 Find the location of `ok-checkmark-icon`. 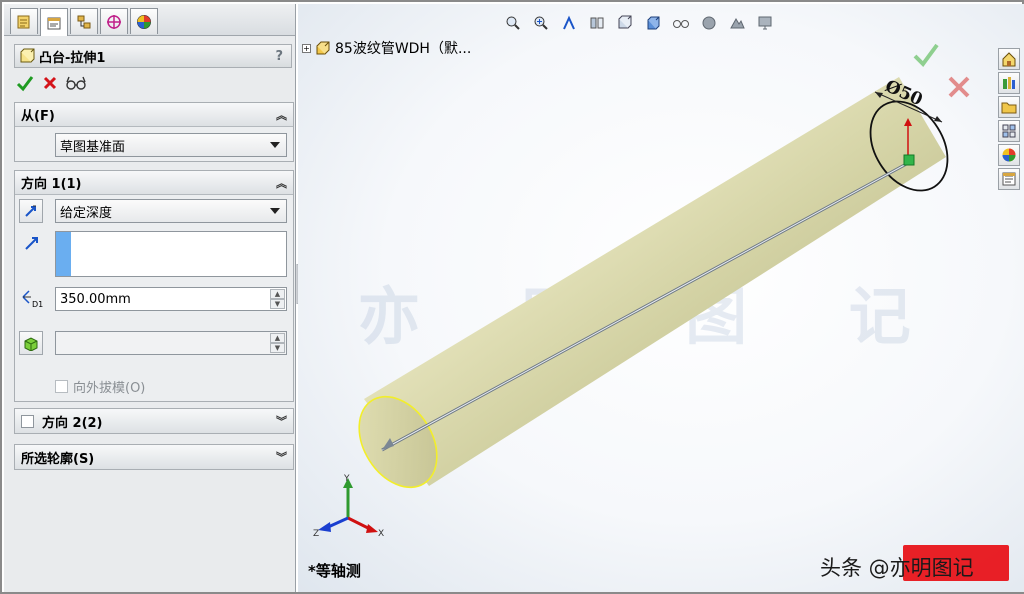

ok-checkmark-icon is located at coordinates (25, 83).